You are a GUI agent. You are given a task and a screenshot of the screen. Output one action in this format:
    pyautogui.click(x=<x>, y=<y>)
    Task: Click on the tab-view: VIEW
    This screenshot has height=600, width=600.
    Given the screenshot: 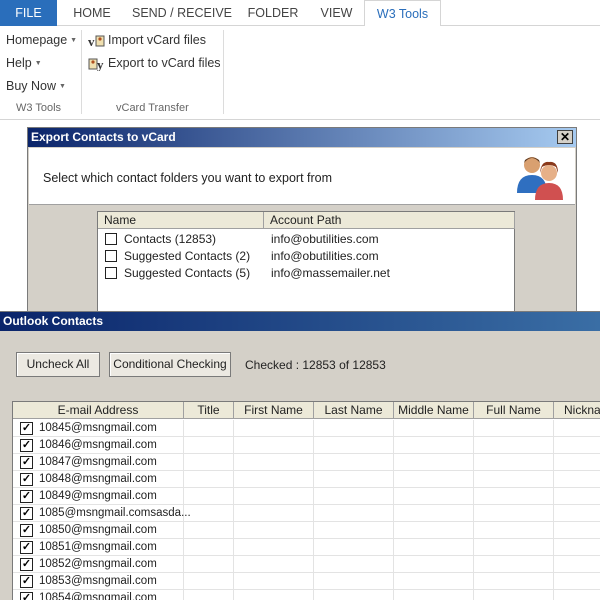 What is the action you would take?
    pyautogui.click(x=336, y=13)
    